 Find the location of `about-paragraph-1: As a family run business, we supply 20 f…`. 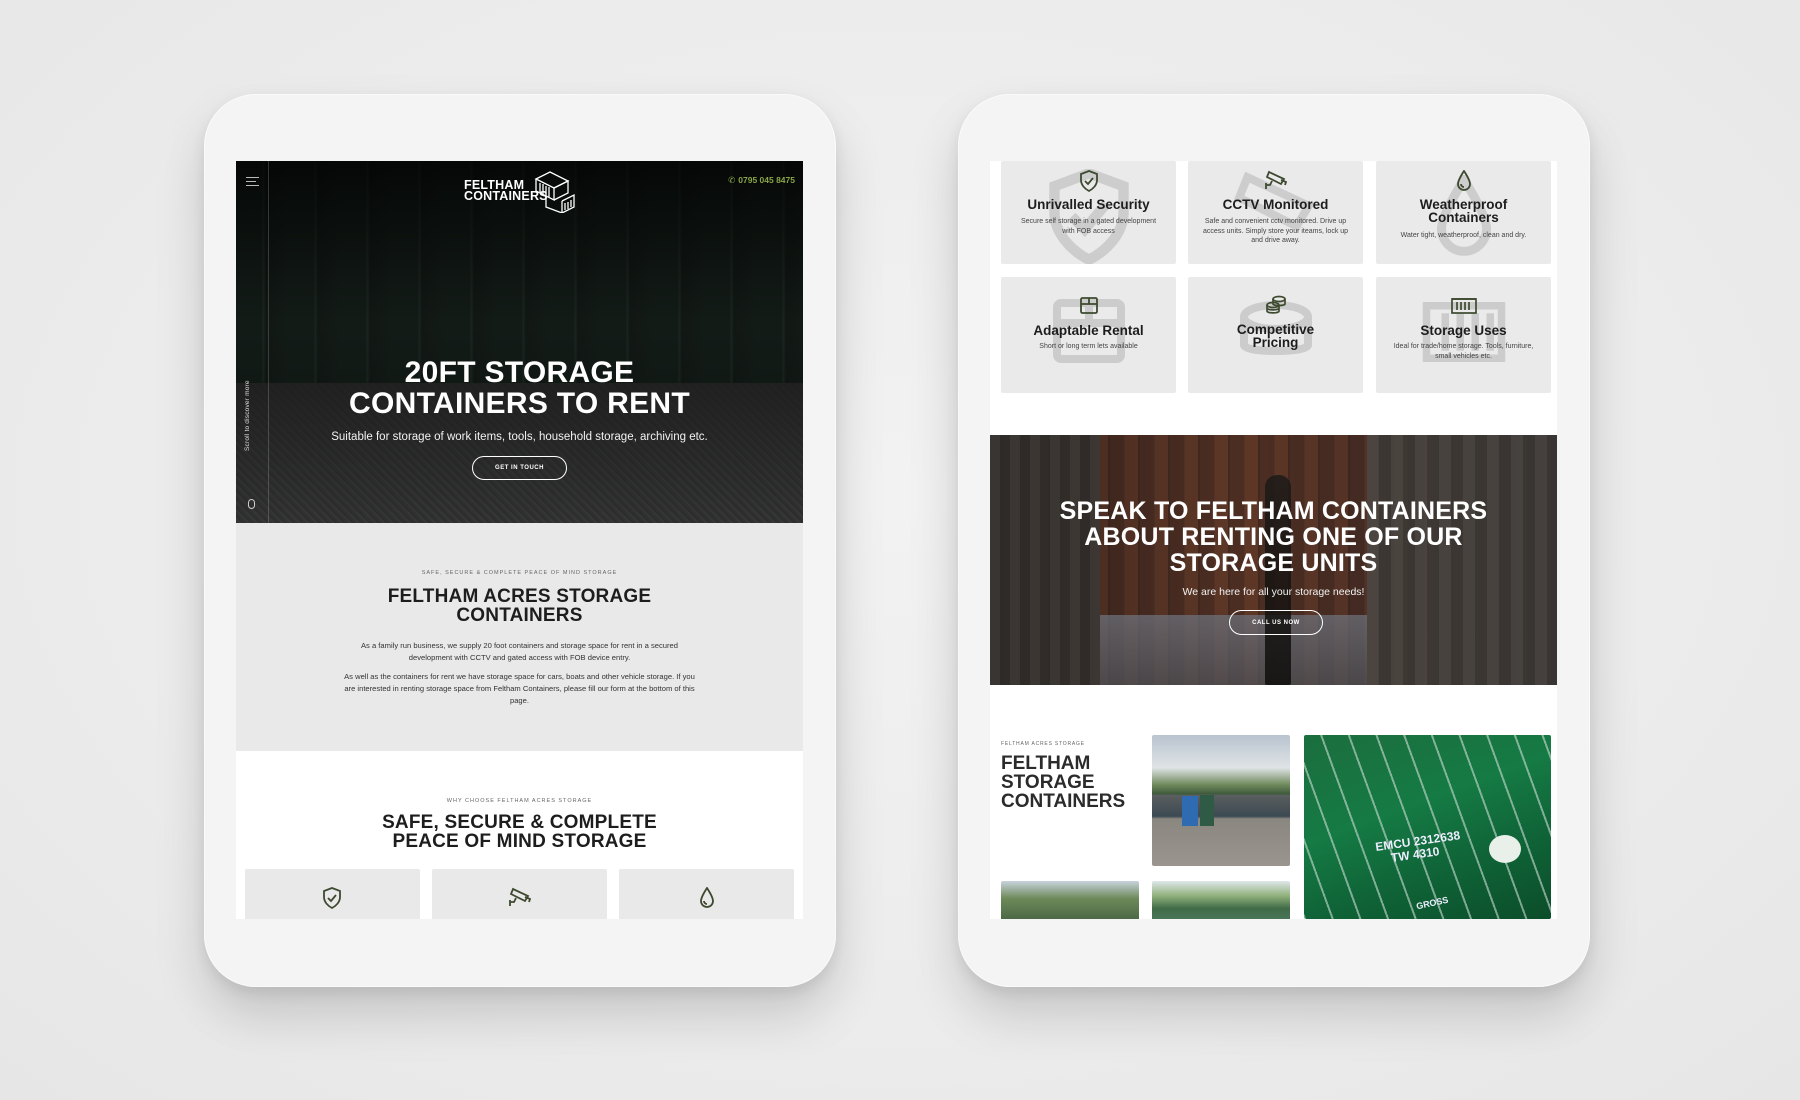

about-paragraph-1: As a family run business, we supply 20 f… is located at coordinates (519, 651).